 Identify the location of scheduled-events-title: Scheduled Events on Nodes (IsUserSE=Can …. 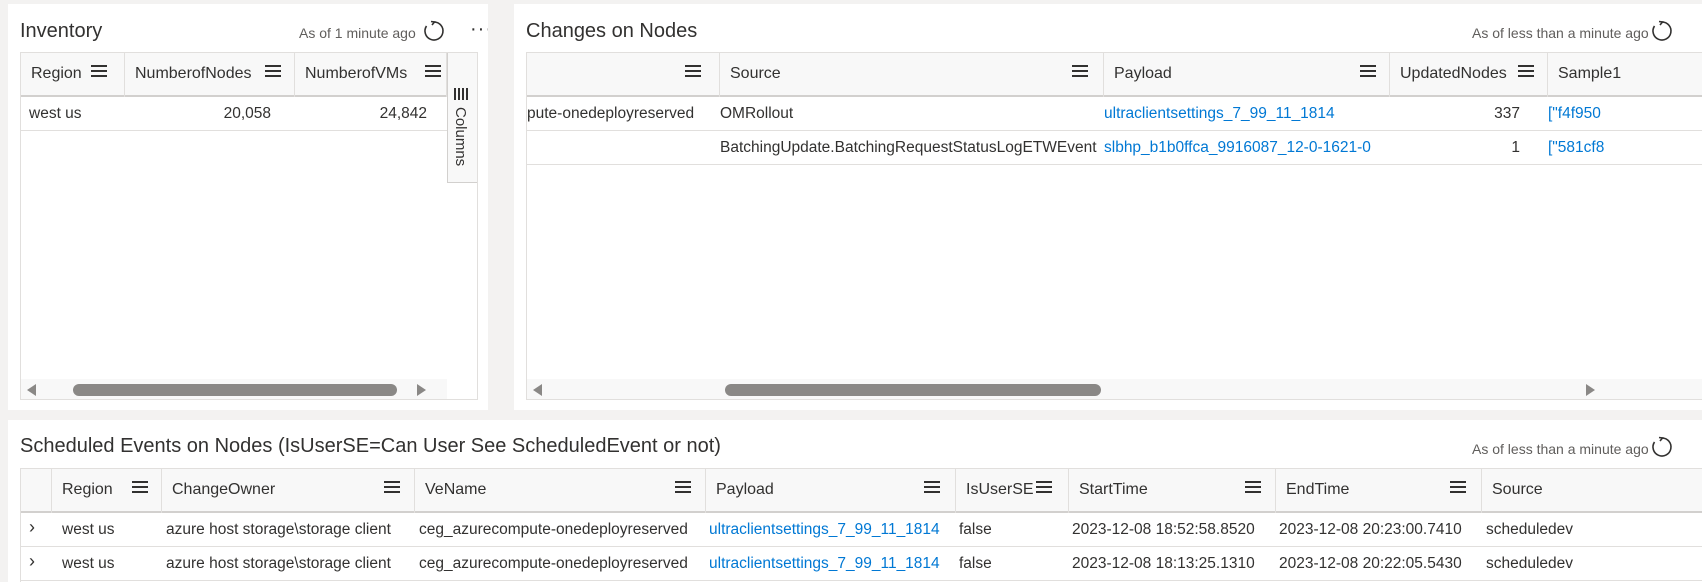
(370, 446).